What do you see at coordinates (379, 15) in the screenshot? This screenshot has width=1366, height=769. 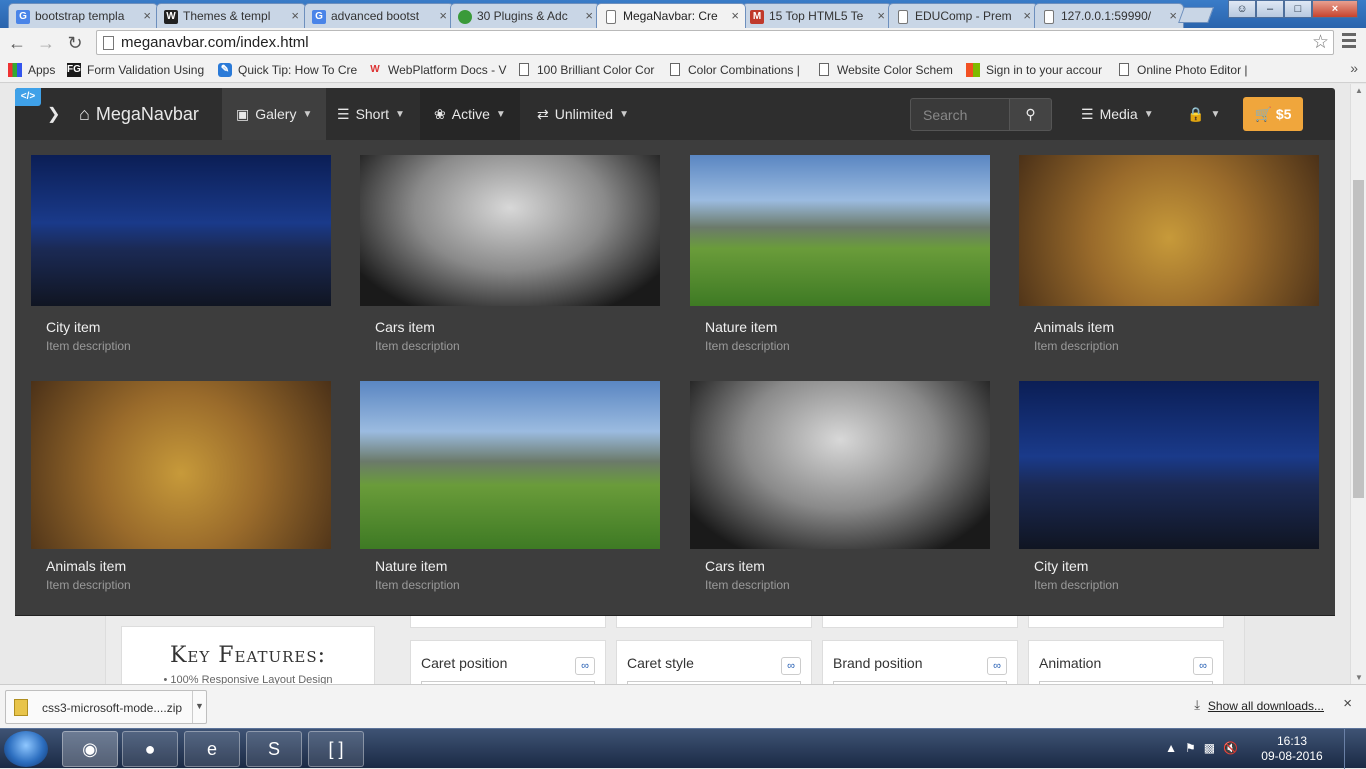 I see `browser-tab: G advanced bootst ×` at bounding box center [379, 15].